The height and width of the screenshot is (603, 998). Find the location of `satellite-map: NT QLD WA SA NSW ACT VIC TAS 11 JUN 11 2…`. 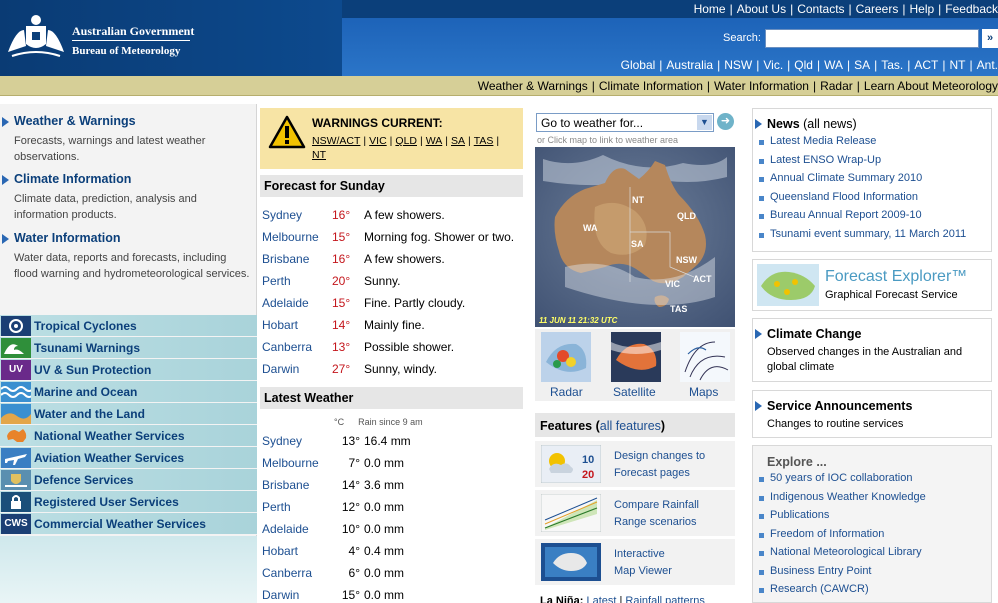

satellite-map: NT QLD WA SA NSW ACT VIC TAS 11 JUN 11 2… is located at coordinates (635, 237).